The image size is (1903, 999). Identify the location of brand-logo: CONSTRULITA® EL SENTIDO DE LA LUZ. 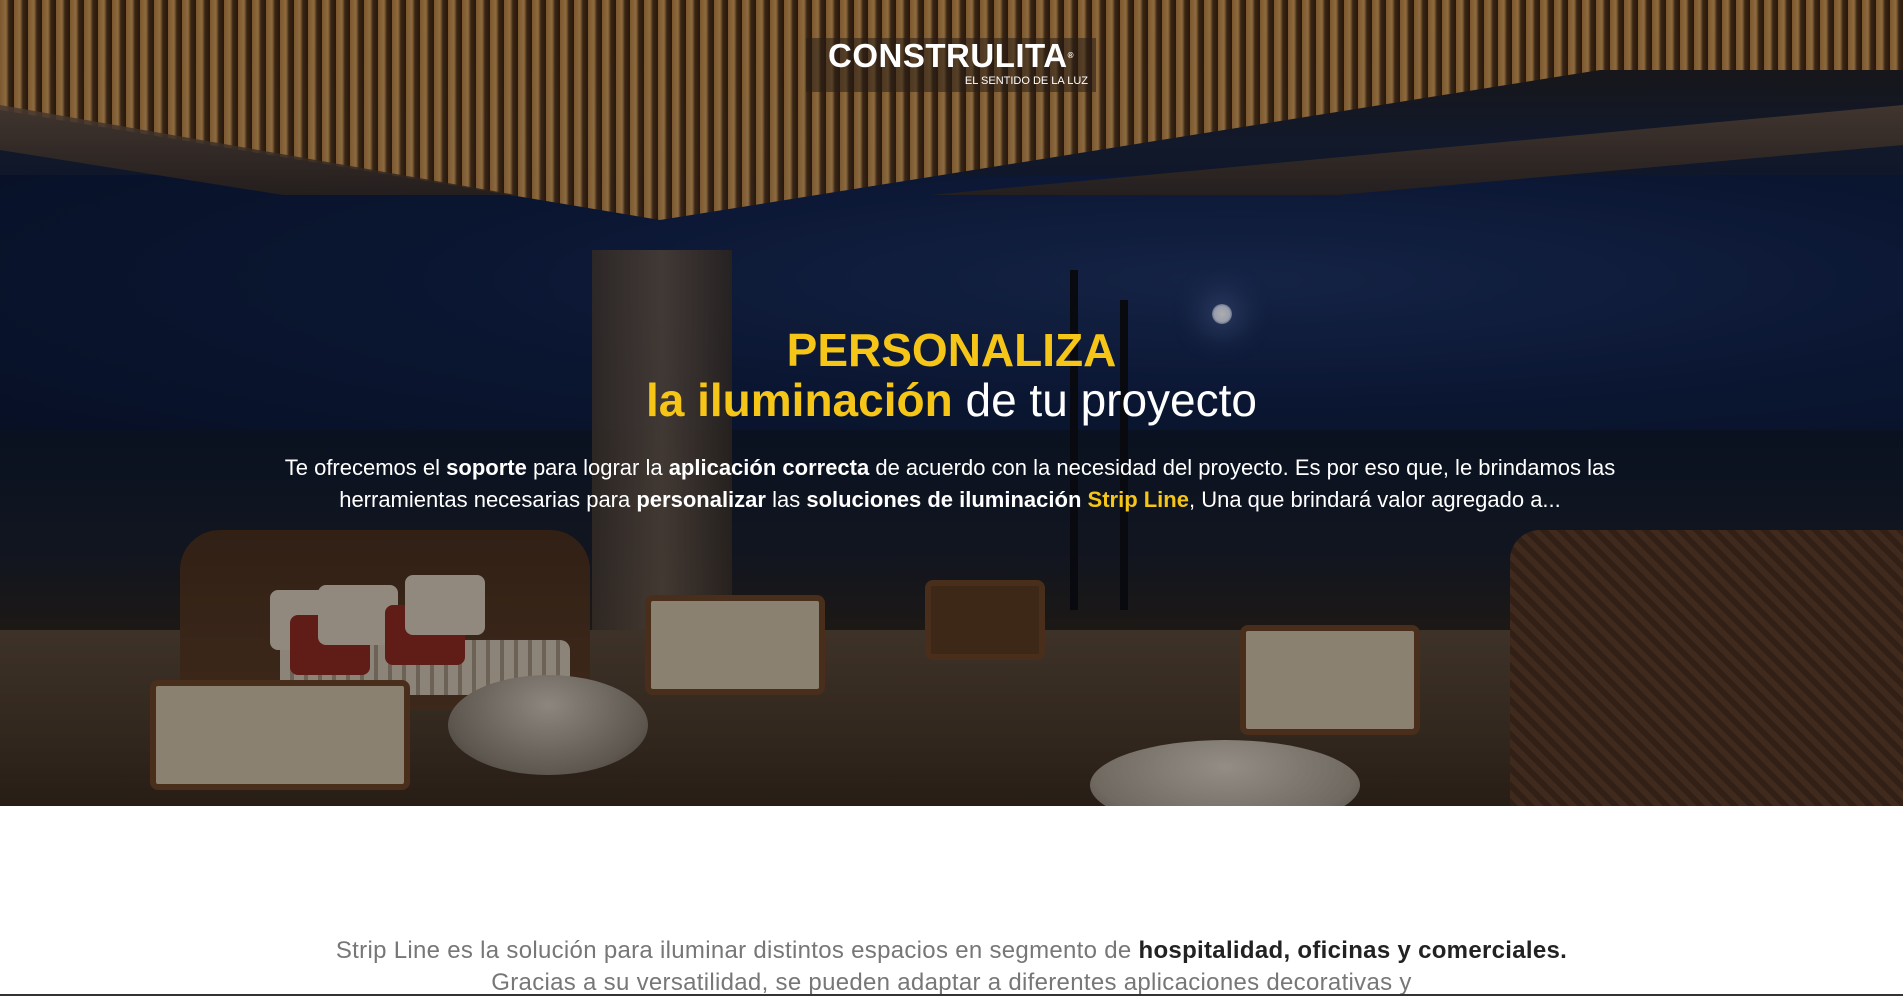
(951, 65).